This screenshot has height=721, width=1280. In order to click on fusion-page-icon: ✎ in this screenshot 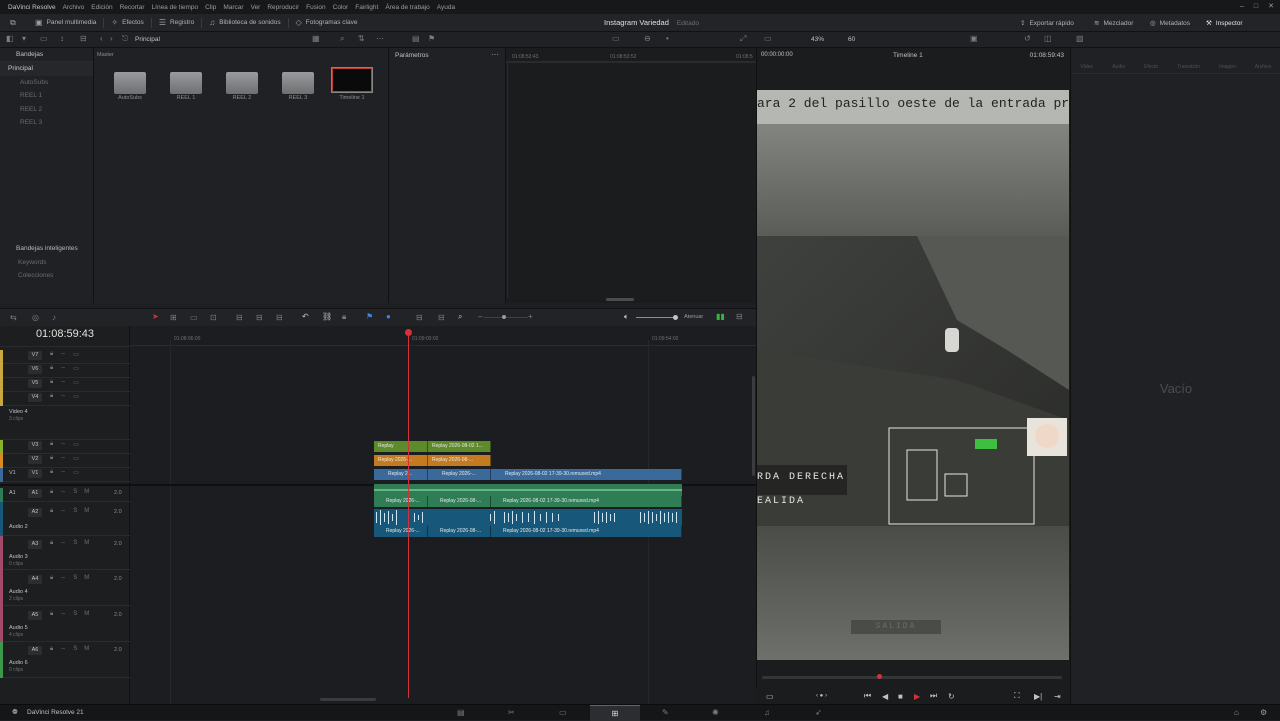, I will do `click(665, 712)`.